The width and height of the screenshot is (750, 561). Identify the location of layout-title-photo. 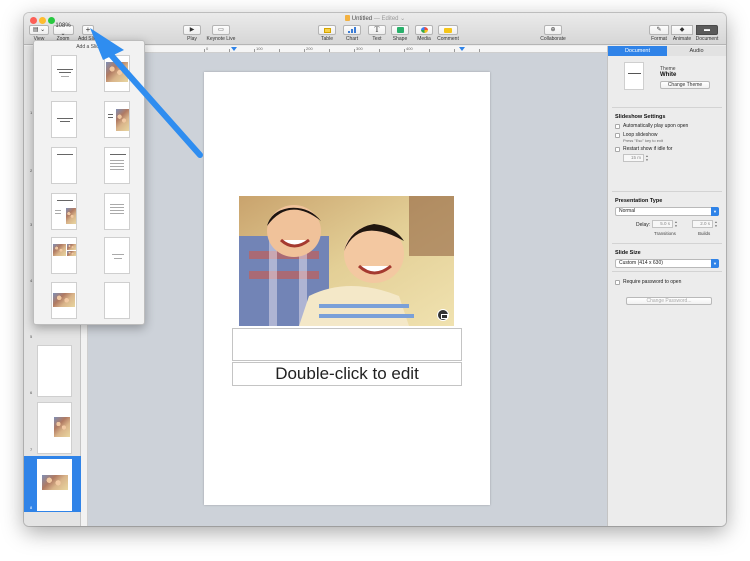
(117, 73).